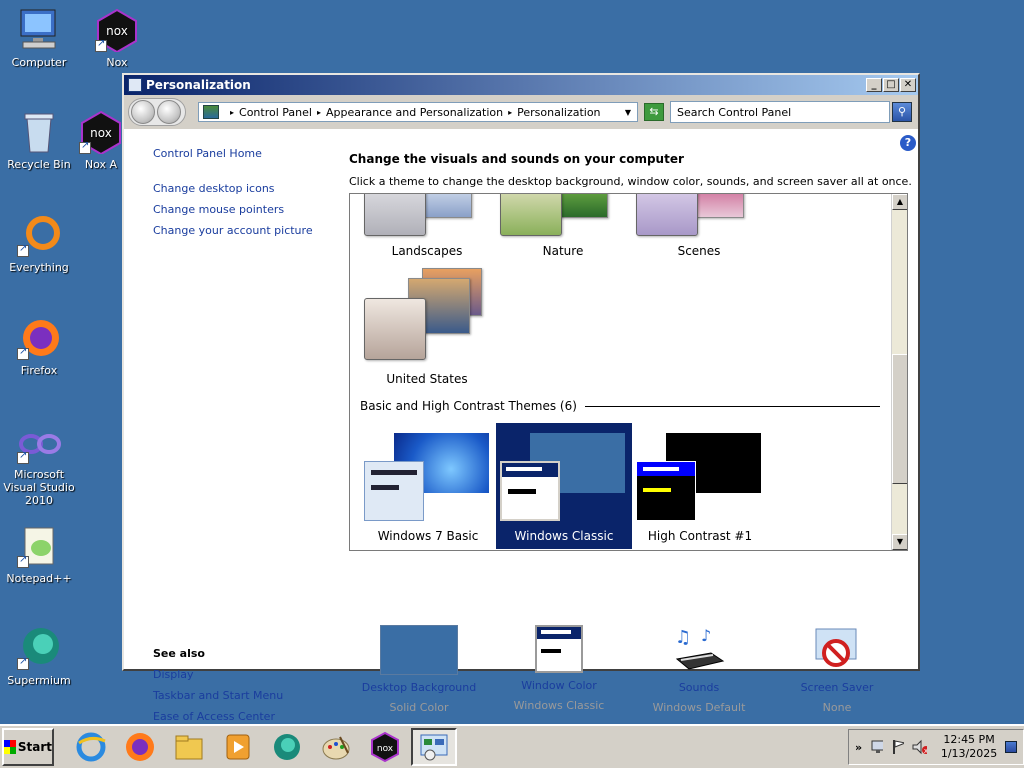 The image size is (1024, 768). I want to click on explorer-icon, so click(189, 747).